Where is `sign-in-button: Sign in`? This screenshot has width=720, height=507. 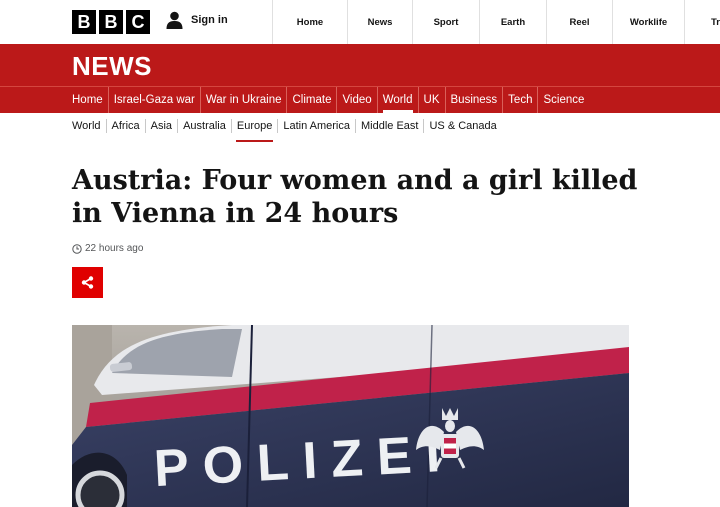
sign-in-button: Sign in is located at coordinates (197, 20).